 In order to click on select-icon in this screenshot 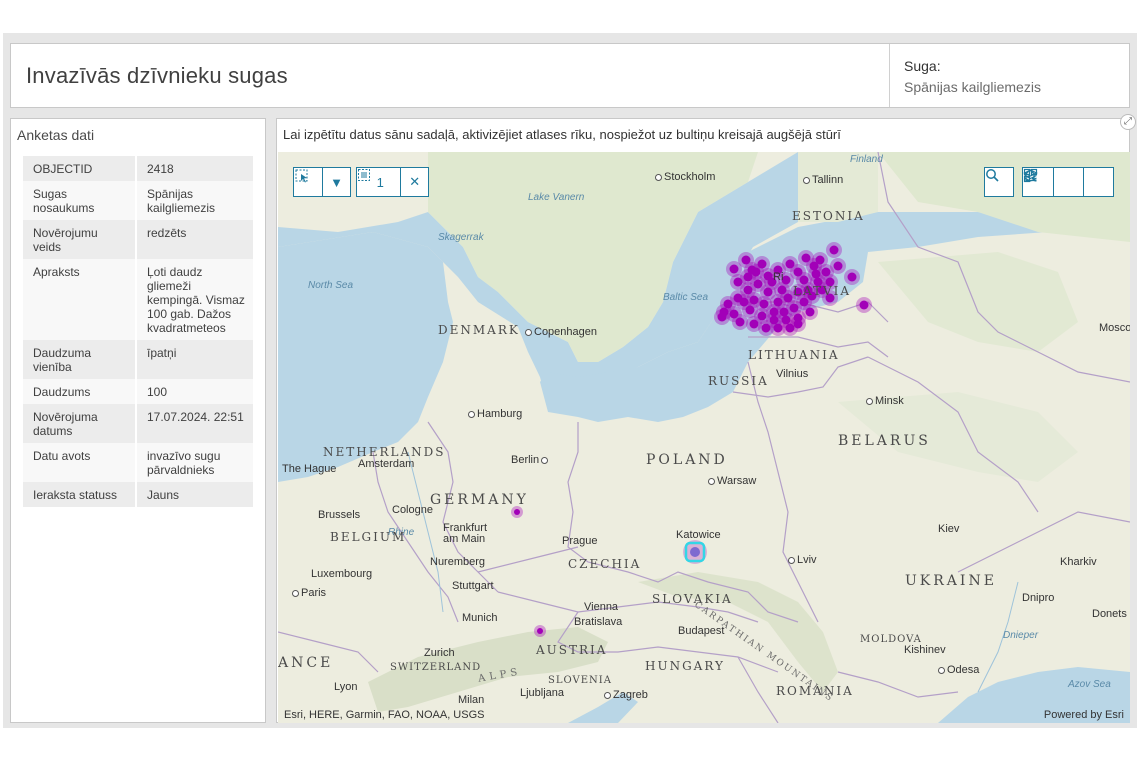, I will do `click(301, 176)`.